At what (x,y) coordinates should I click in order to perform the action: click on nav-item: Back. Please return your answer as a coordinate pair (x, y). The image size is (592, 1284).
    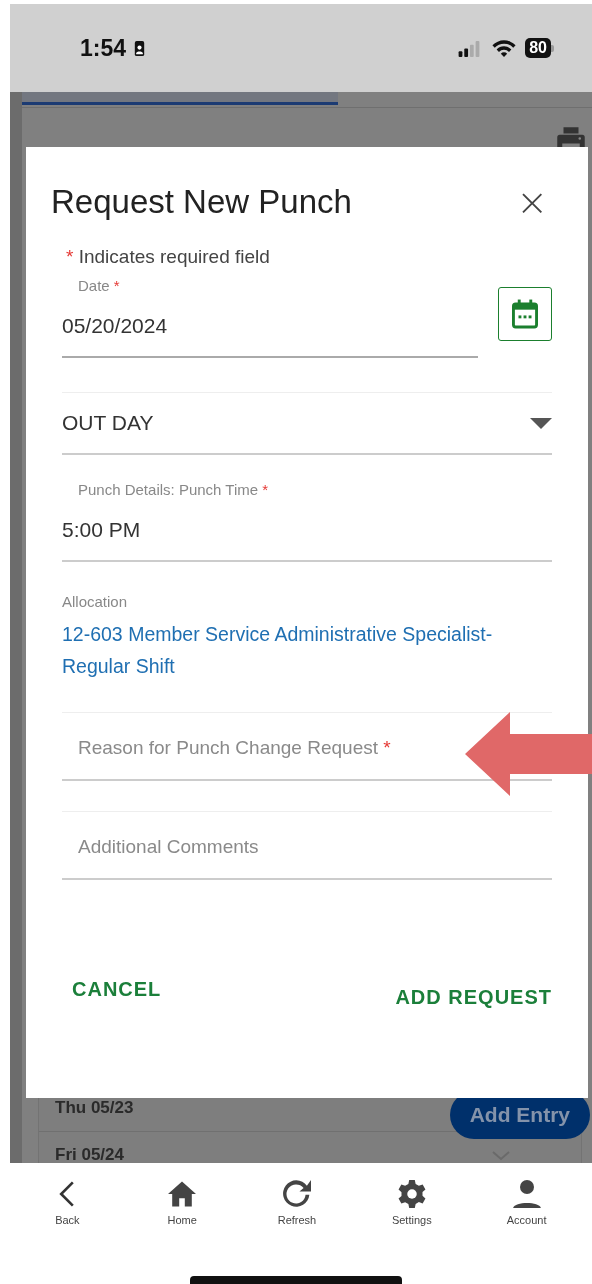
    Looking at the image, I should click on (67, 1209).